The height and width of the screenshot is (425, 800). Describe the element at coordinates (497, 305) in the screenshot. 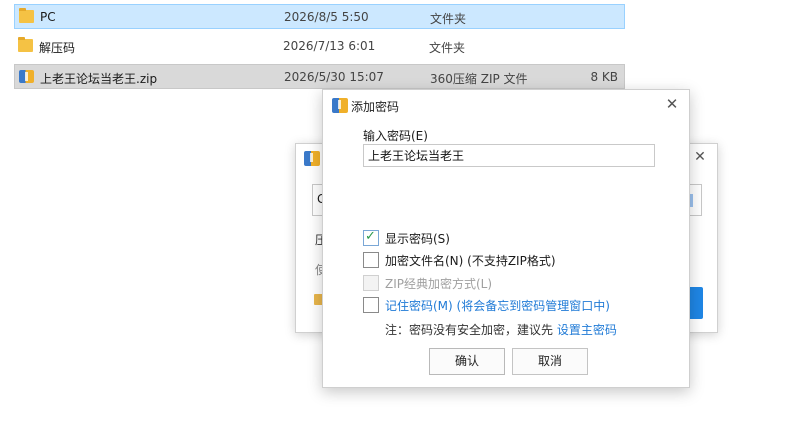

I see `remember-password-label: 记住密码(M) (将会备忘到密码管理窗口中)` at that location.